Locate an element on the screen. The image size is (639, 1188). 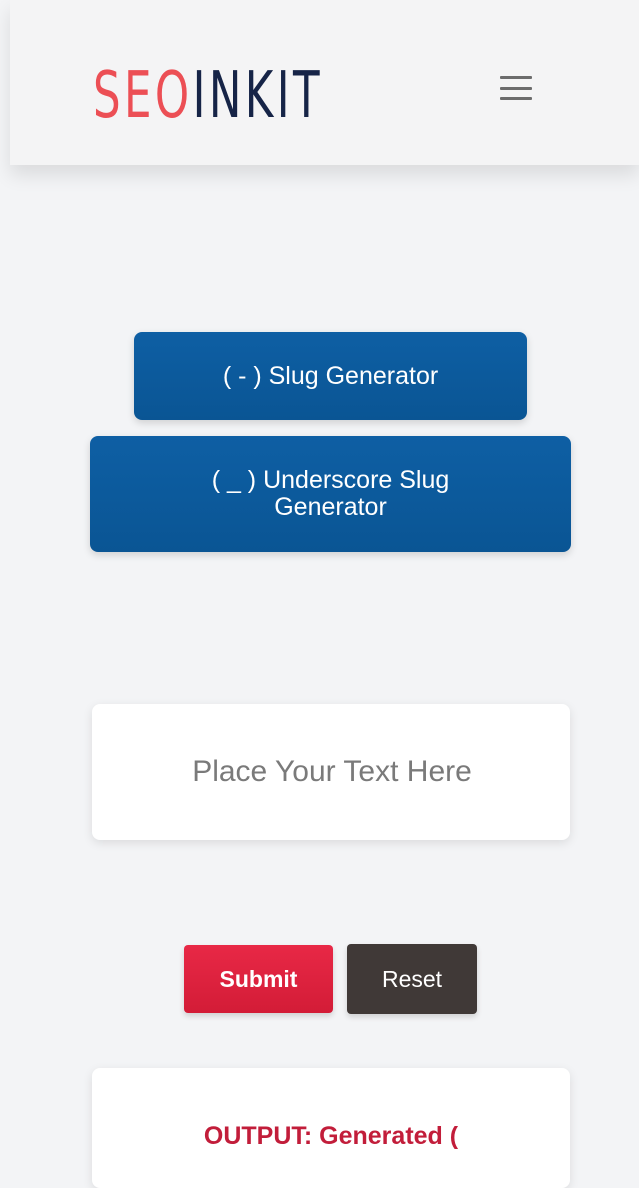
text-input is located at coordinates (332, 772).